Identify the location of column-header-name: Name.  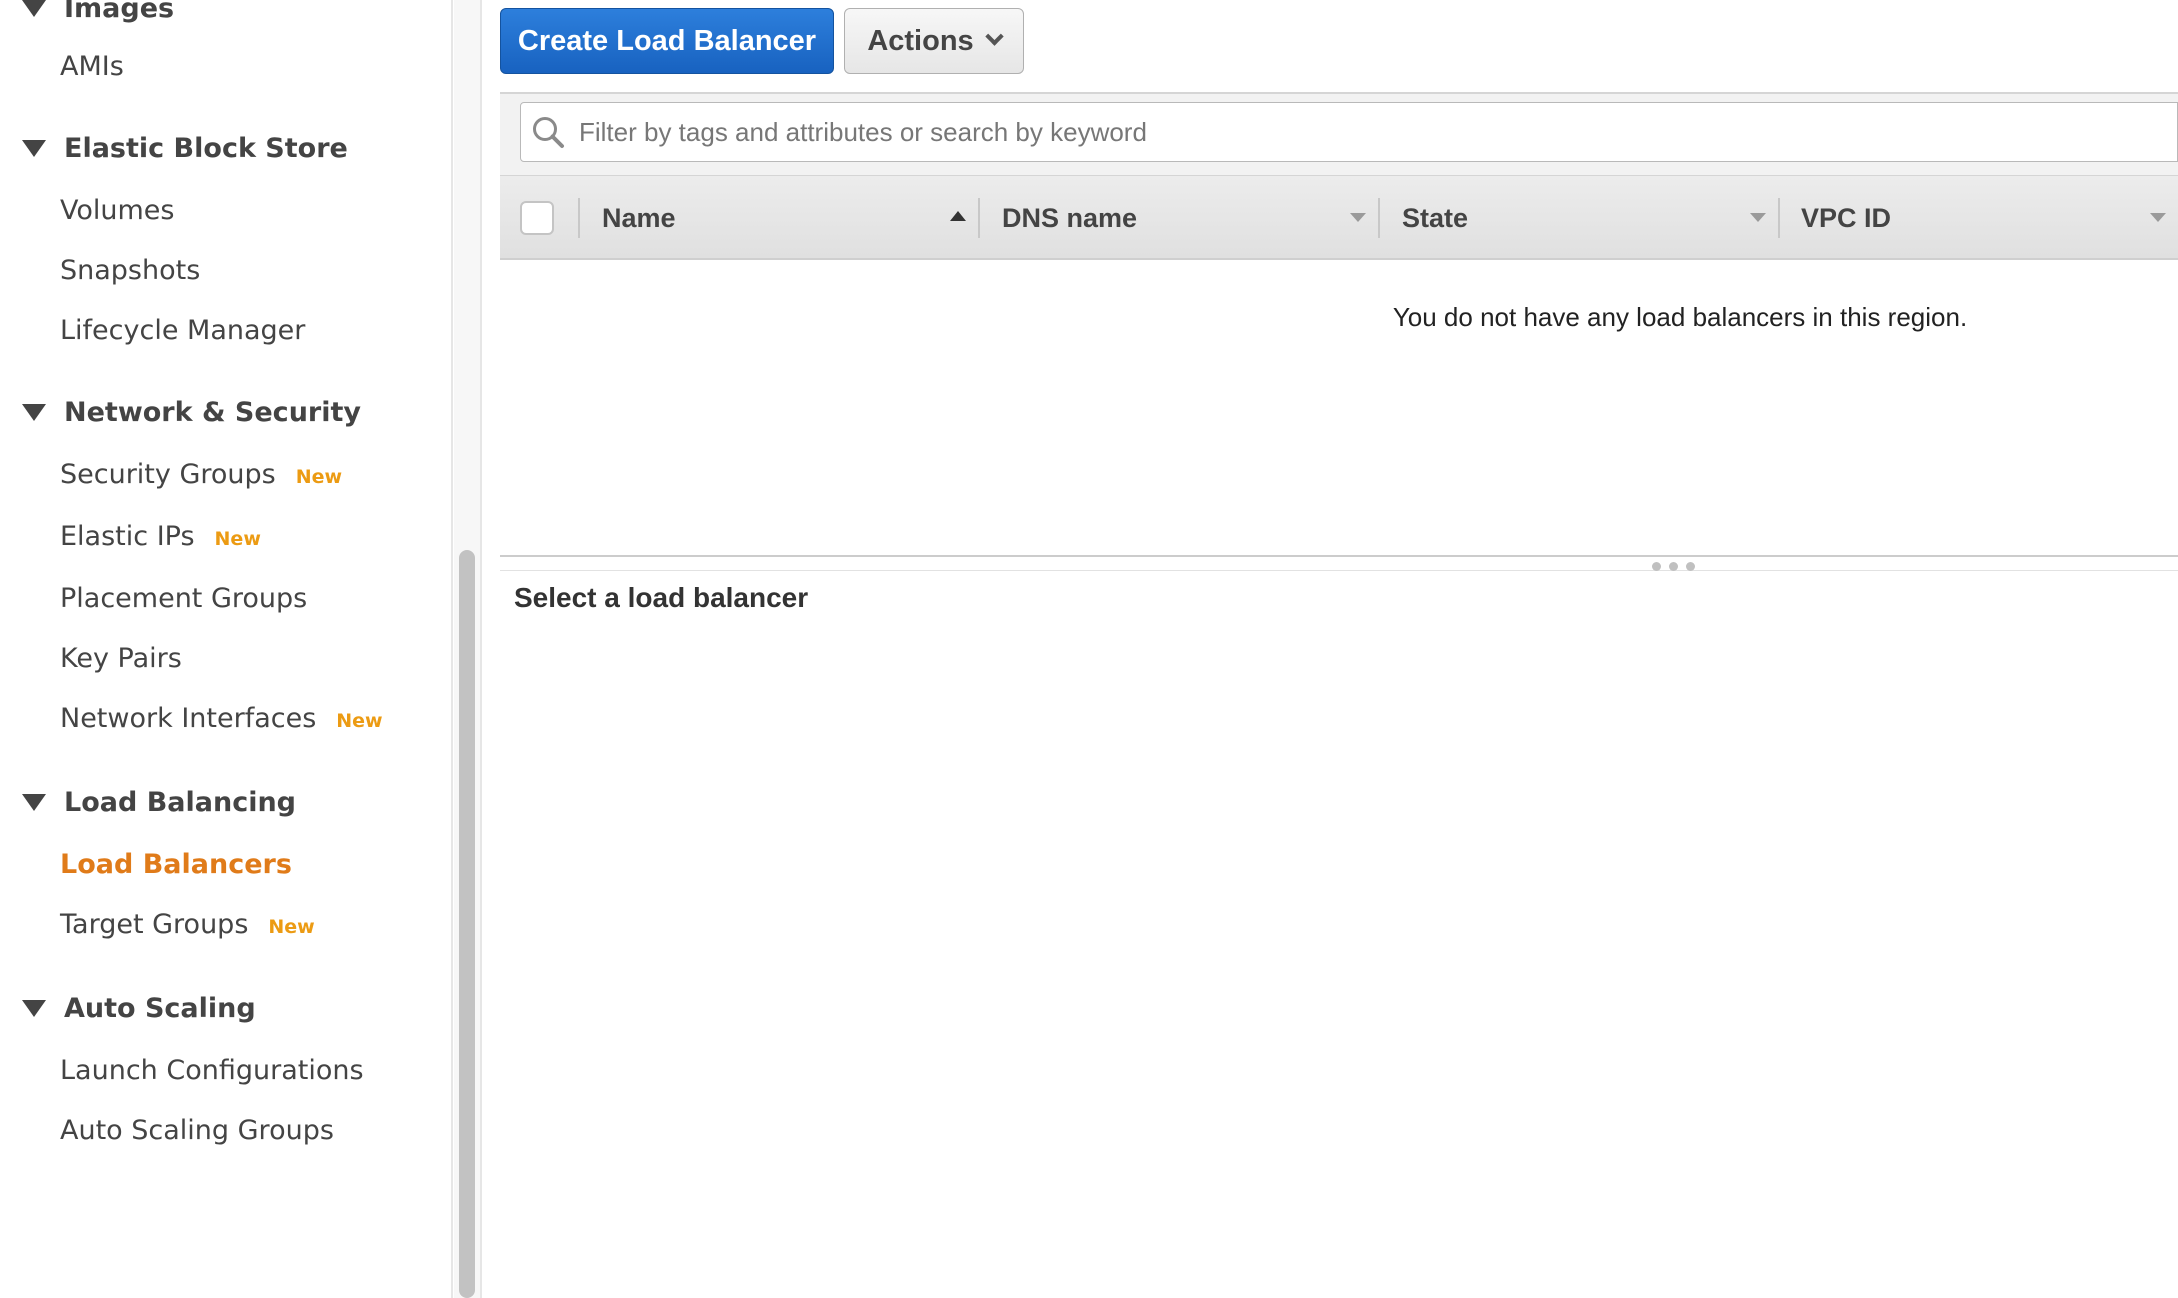
(639, 218).